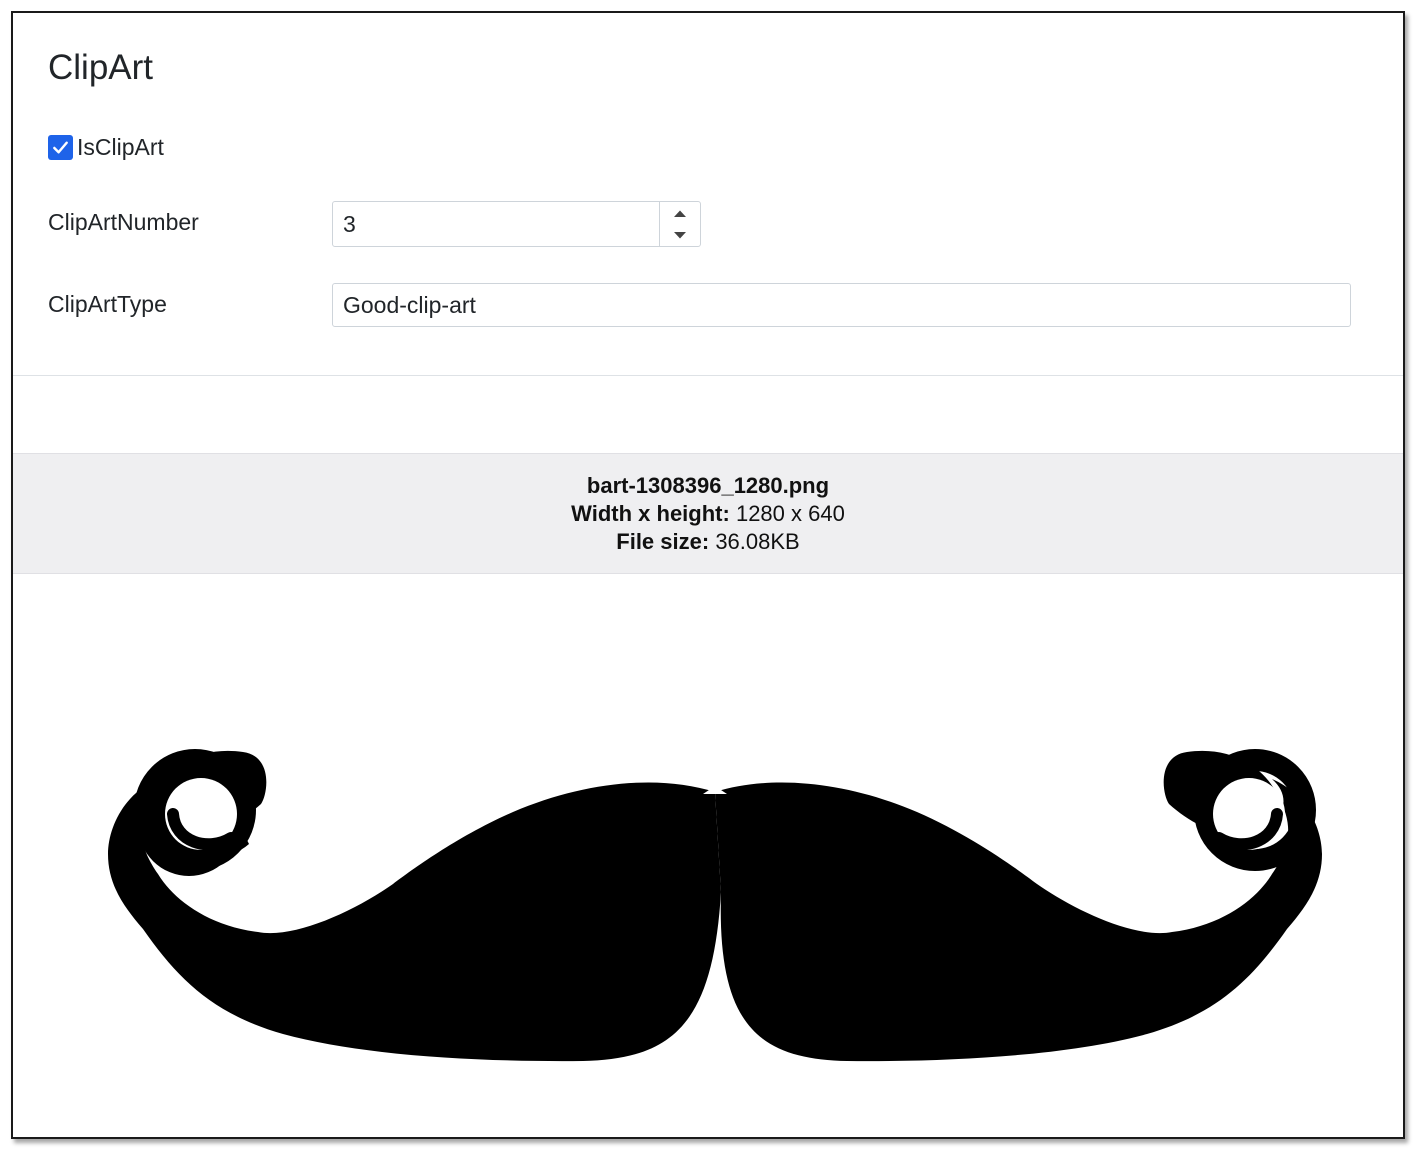  What do you see at coordinates (663, 541) in the screenshot?
I see `file-size-label: File size:` at bounding box center [663, 541].